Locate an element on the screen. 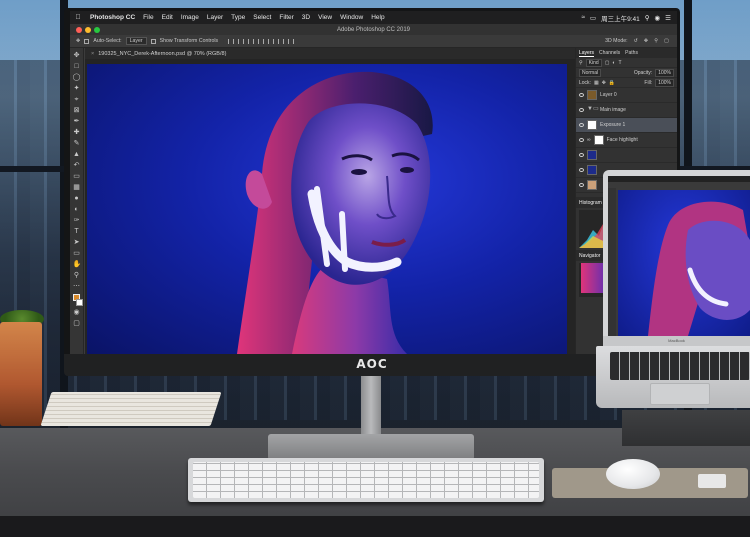  siri-icon: ◉ is located at coordinates (658, 18).